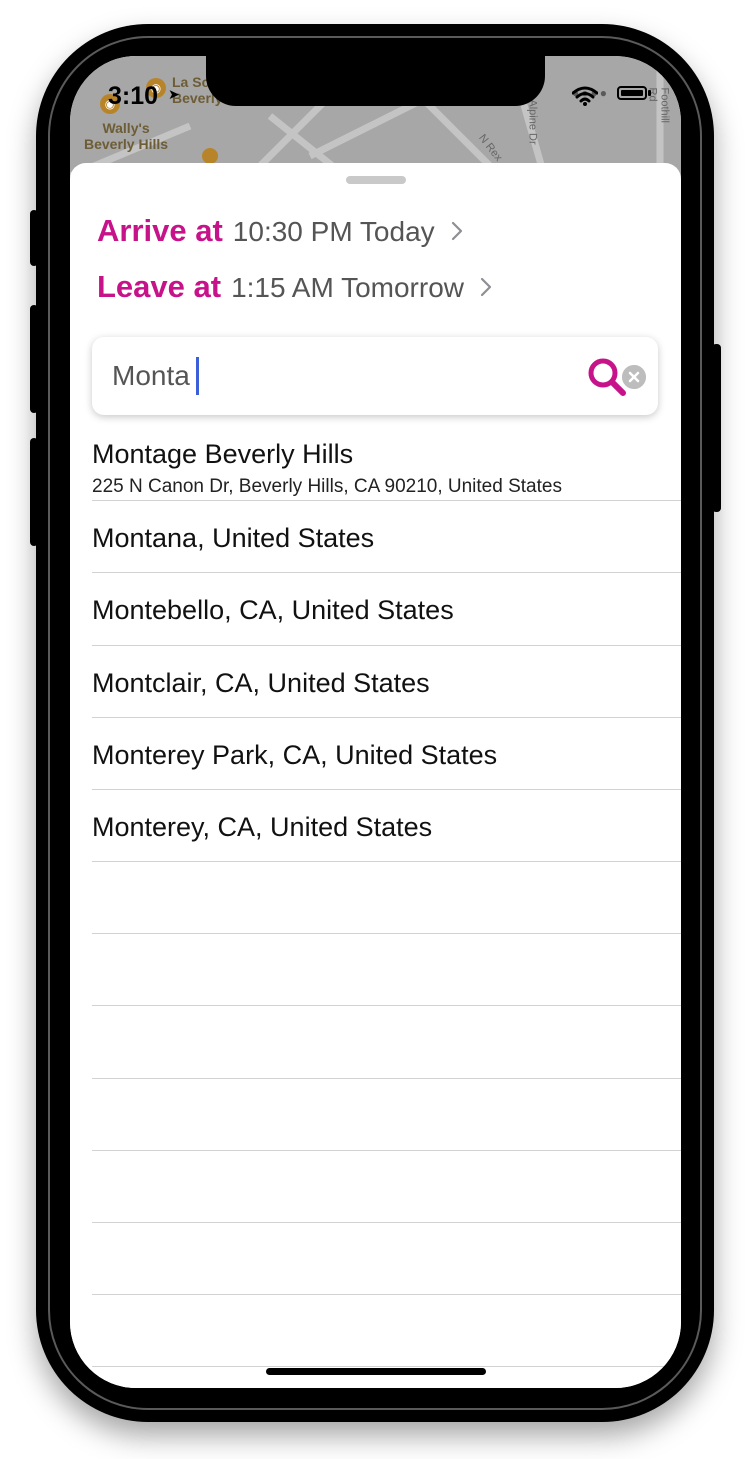 The image size is (751, 1459). Describe the element at coordinates (159, 286) in the screenshot. I see `leave-at-label: Leave at` at that location.